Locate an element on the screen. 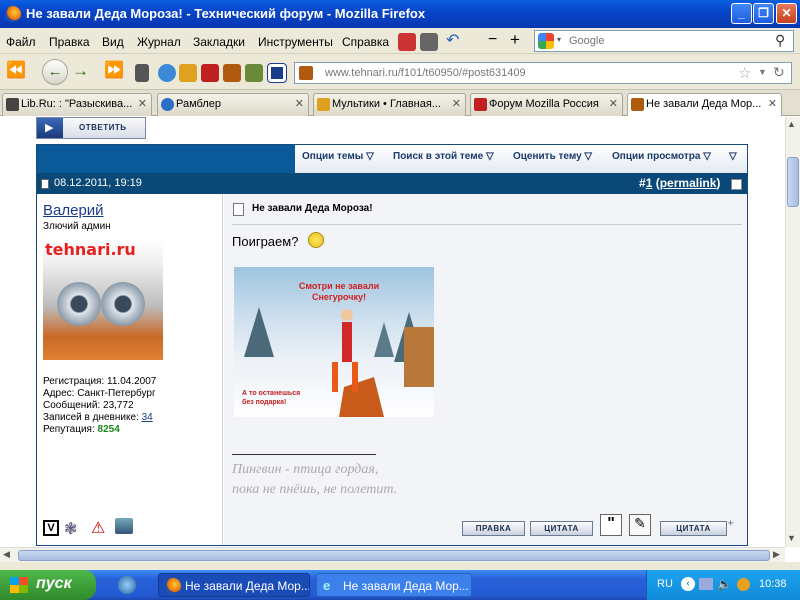  reload-icon: ↻ is located at coordinates (779, 72).